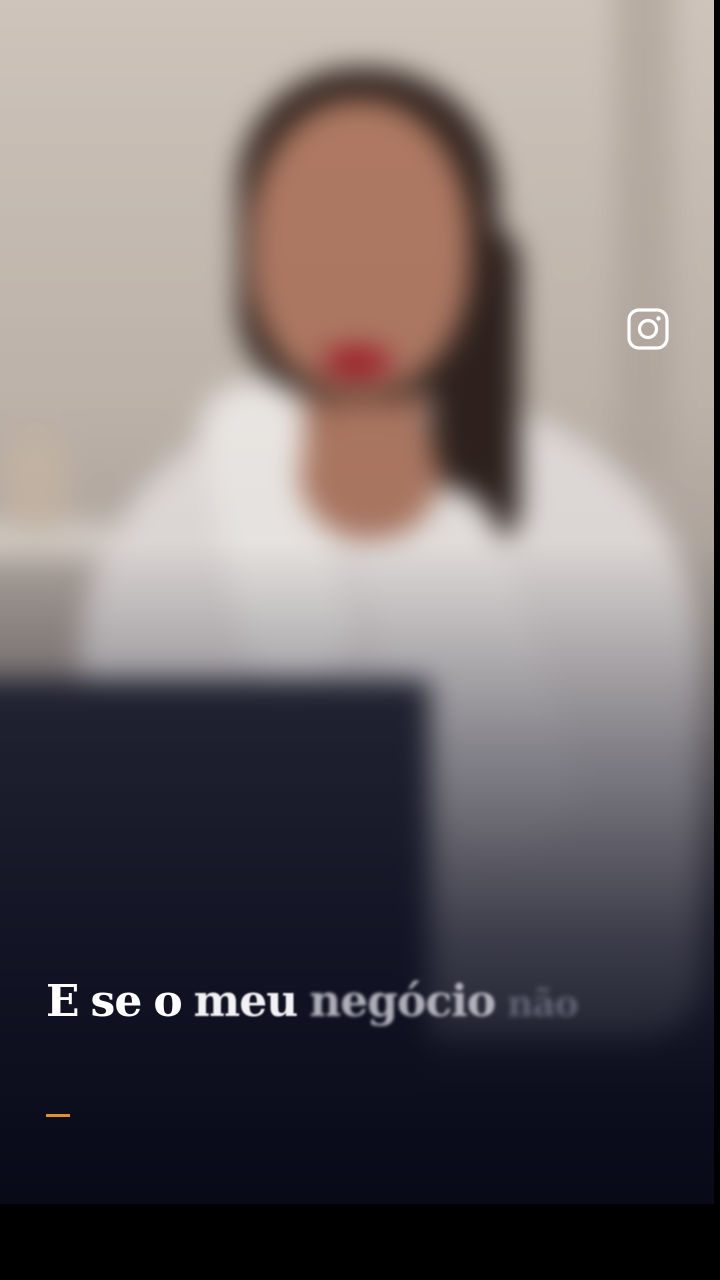 This screenshot has width=720, height=1280. Describe the element at coordinates (246, 1001) in the screenshot. I see `caption-word: meu` at that location.